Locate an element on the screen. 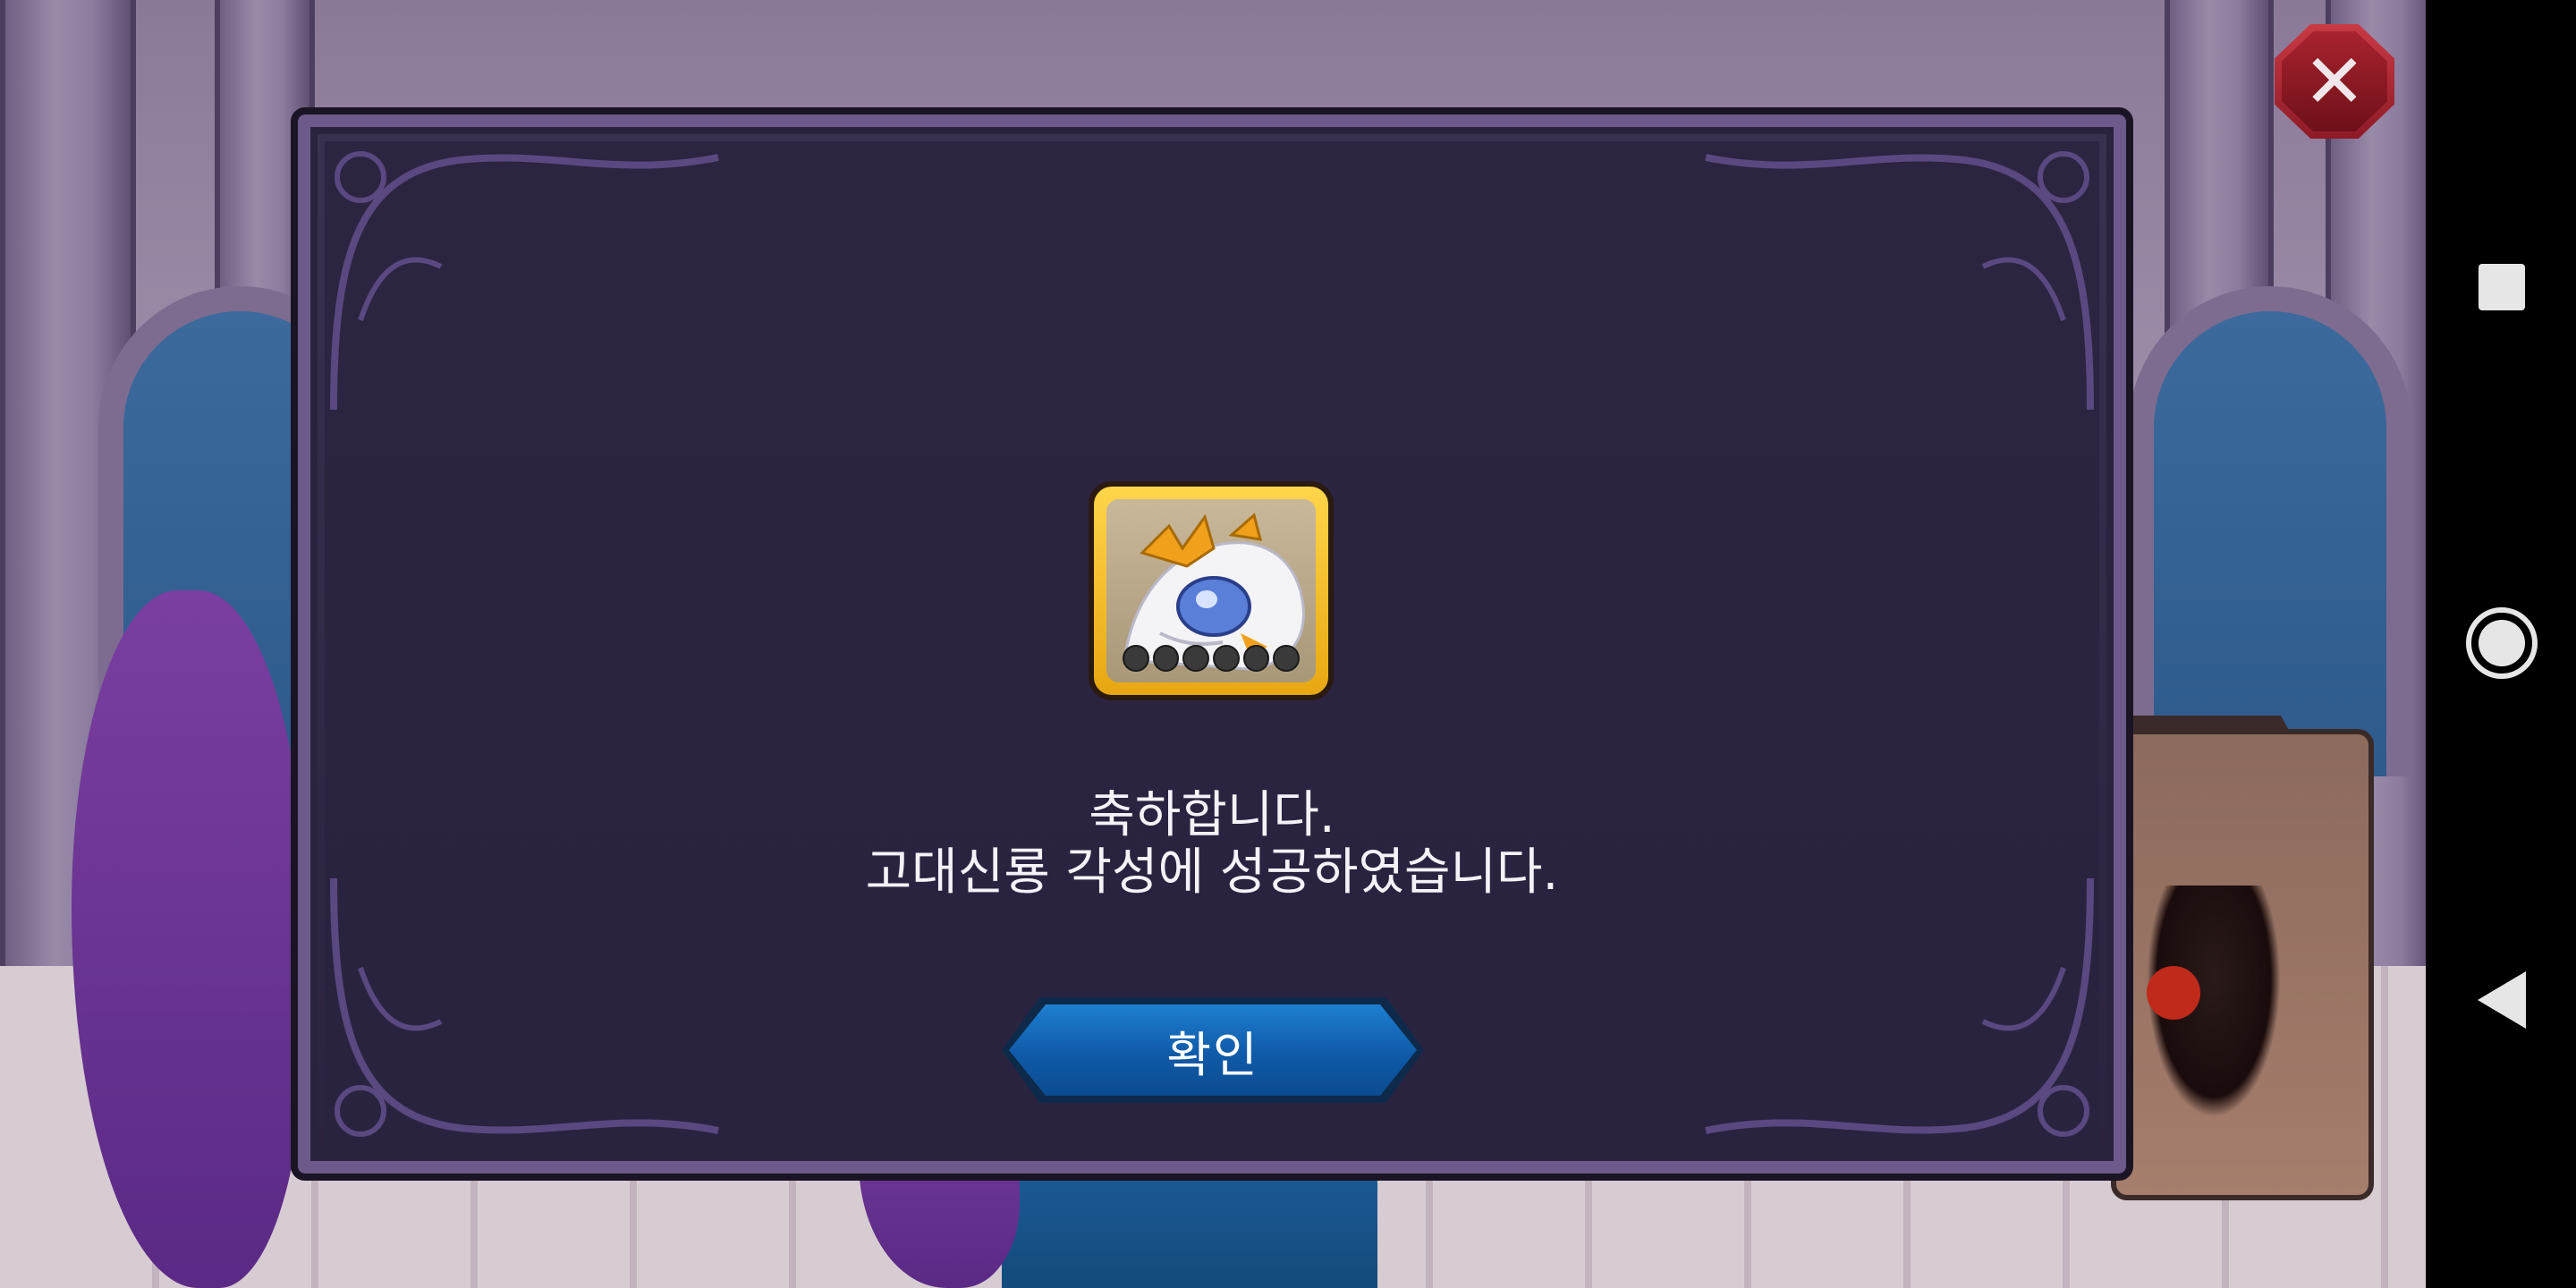  ornament-bottom-left is located at coordinates (524, 1007).